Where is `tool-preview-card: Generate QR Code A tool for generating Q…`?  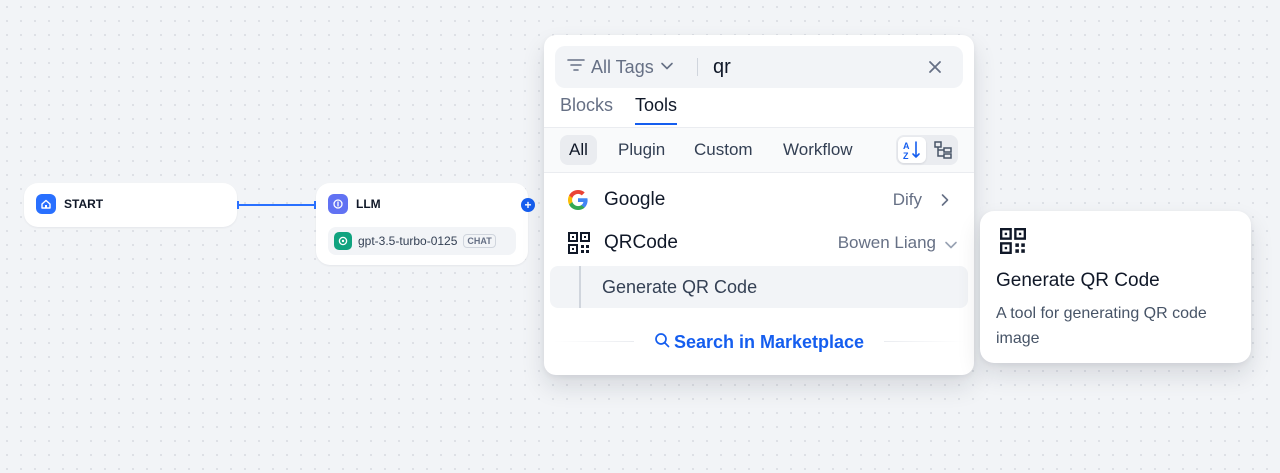 tool-preview-card: Generate QR Code A tool for generating Q… is located at coordinates (1115, 287).